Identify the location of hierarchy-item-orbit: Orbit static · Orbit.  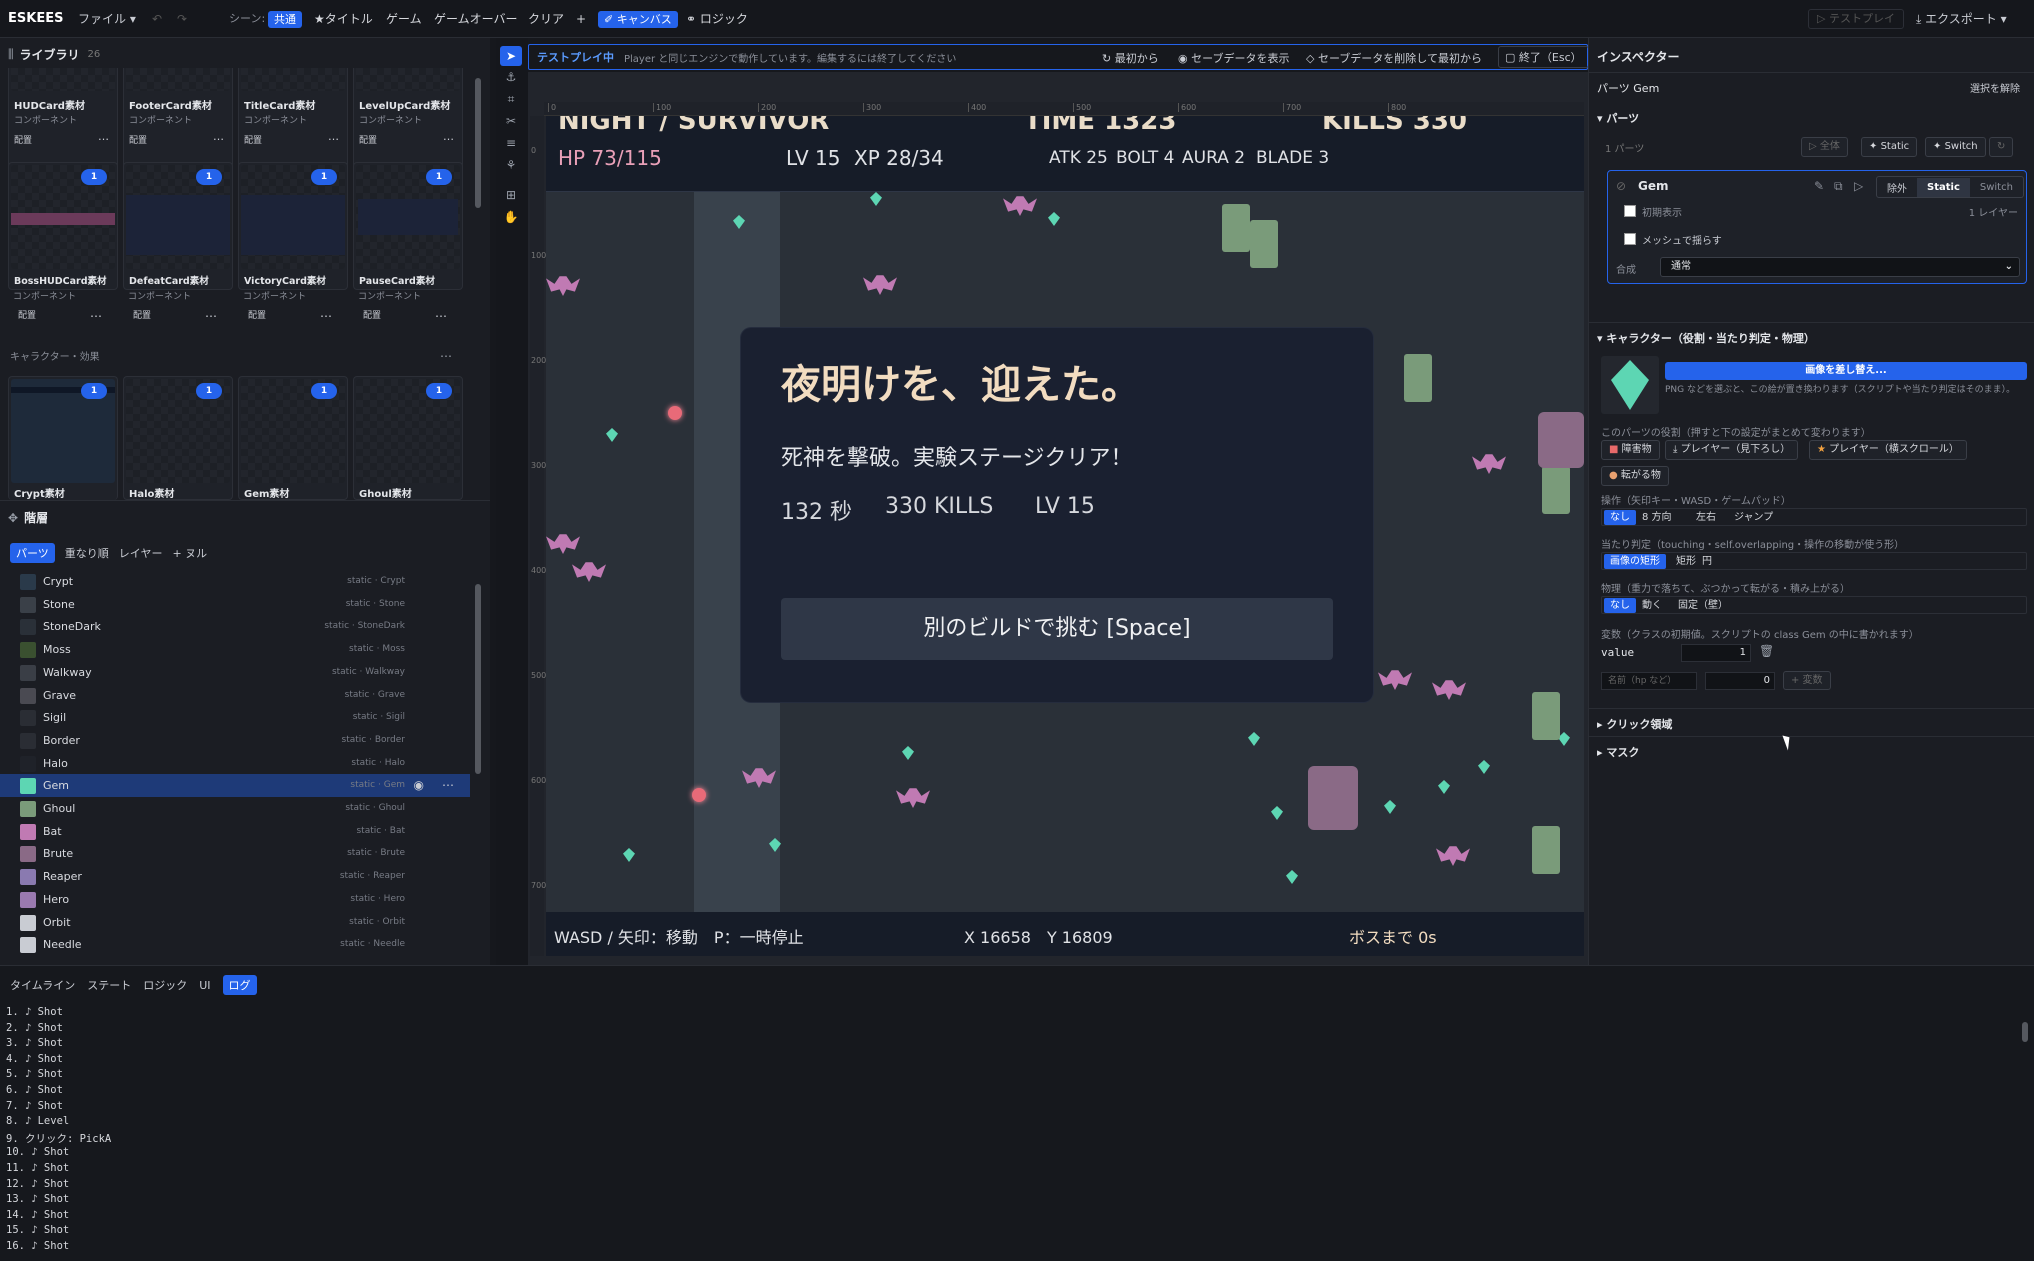
(235, 922).